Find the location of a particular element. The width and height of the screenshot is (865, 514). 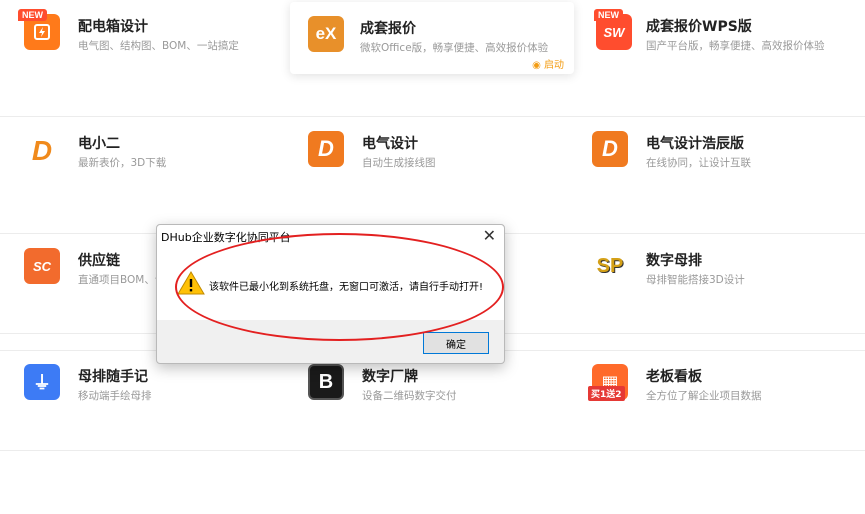

dialog-body: 该软件已最小化到系统托盘，无窗口可激活，请自行手动打开! is located at coordinates (330, 283).